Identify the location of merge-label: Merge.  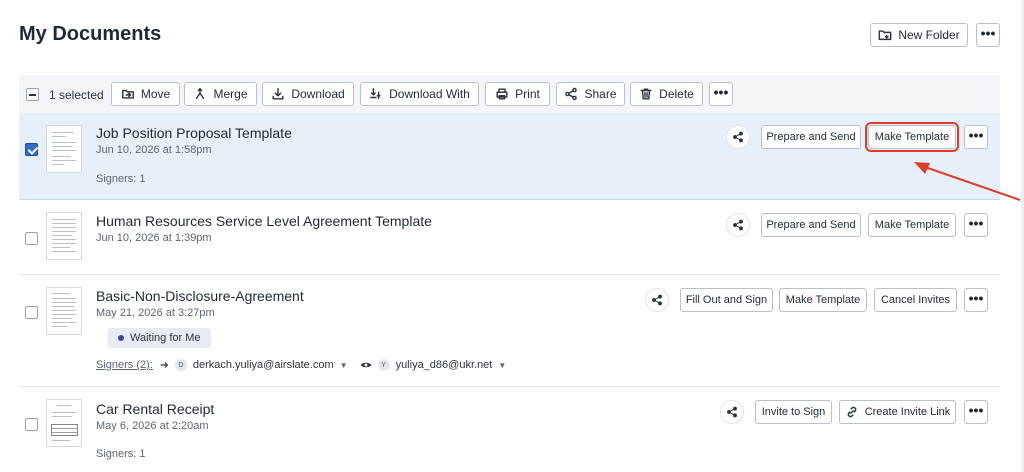
(230, 94).